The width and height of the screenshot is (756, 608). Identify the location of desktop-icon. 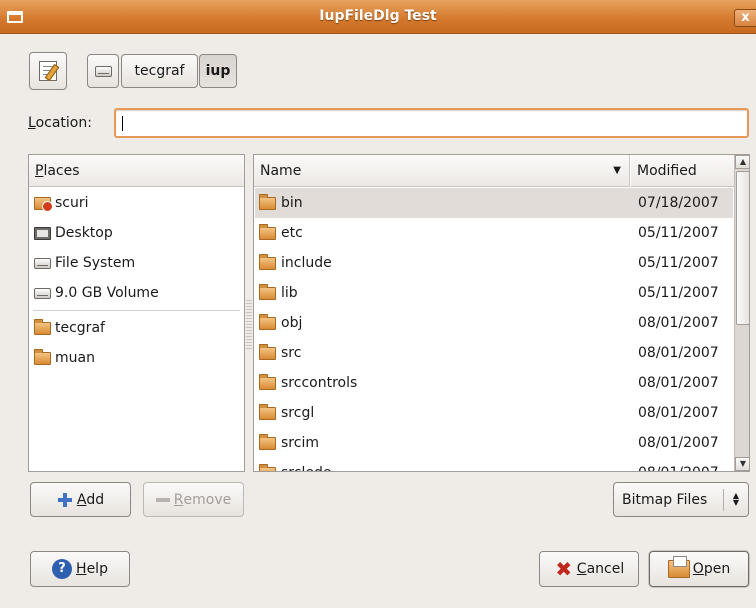
(42, 233).